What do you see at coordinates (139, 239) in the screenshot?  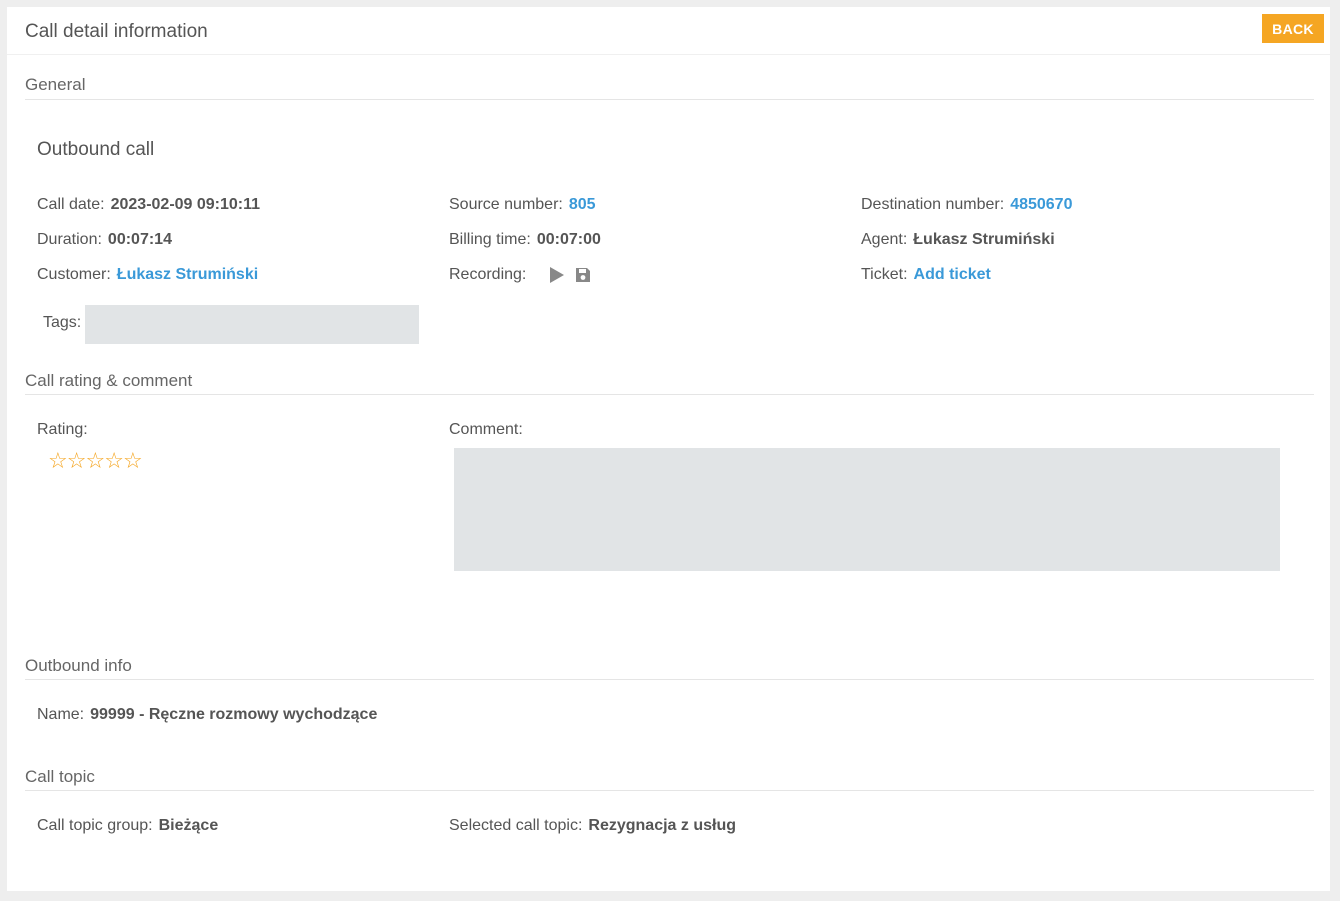 I see `duration-value: 00:07:14` at bounding box center [139, 239].